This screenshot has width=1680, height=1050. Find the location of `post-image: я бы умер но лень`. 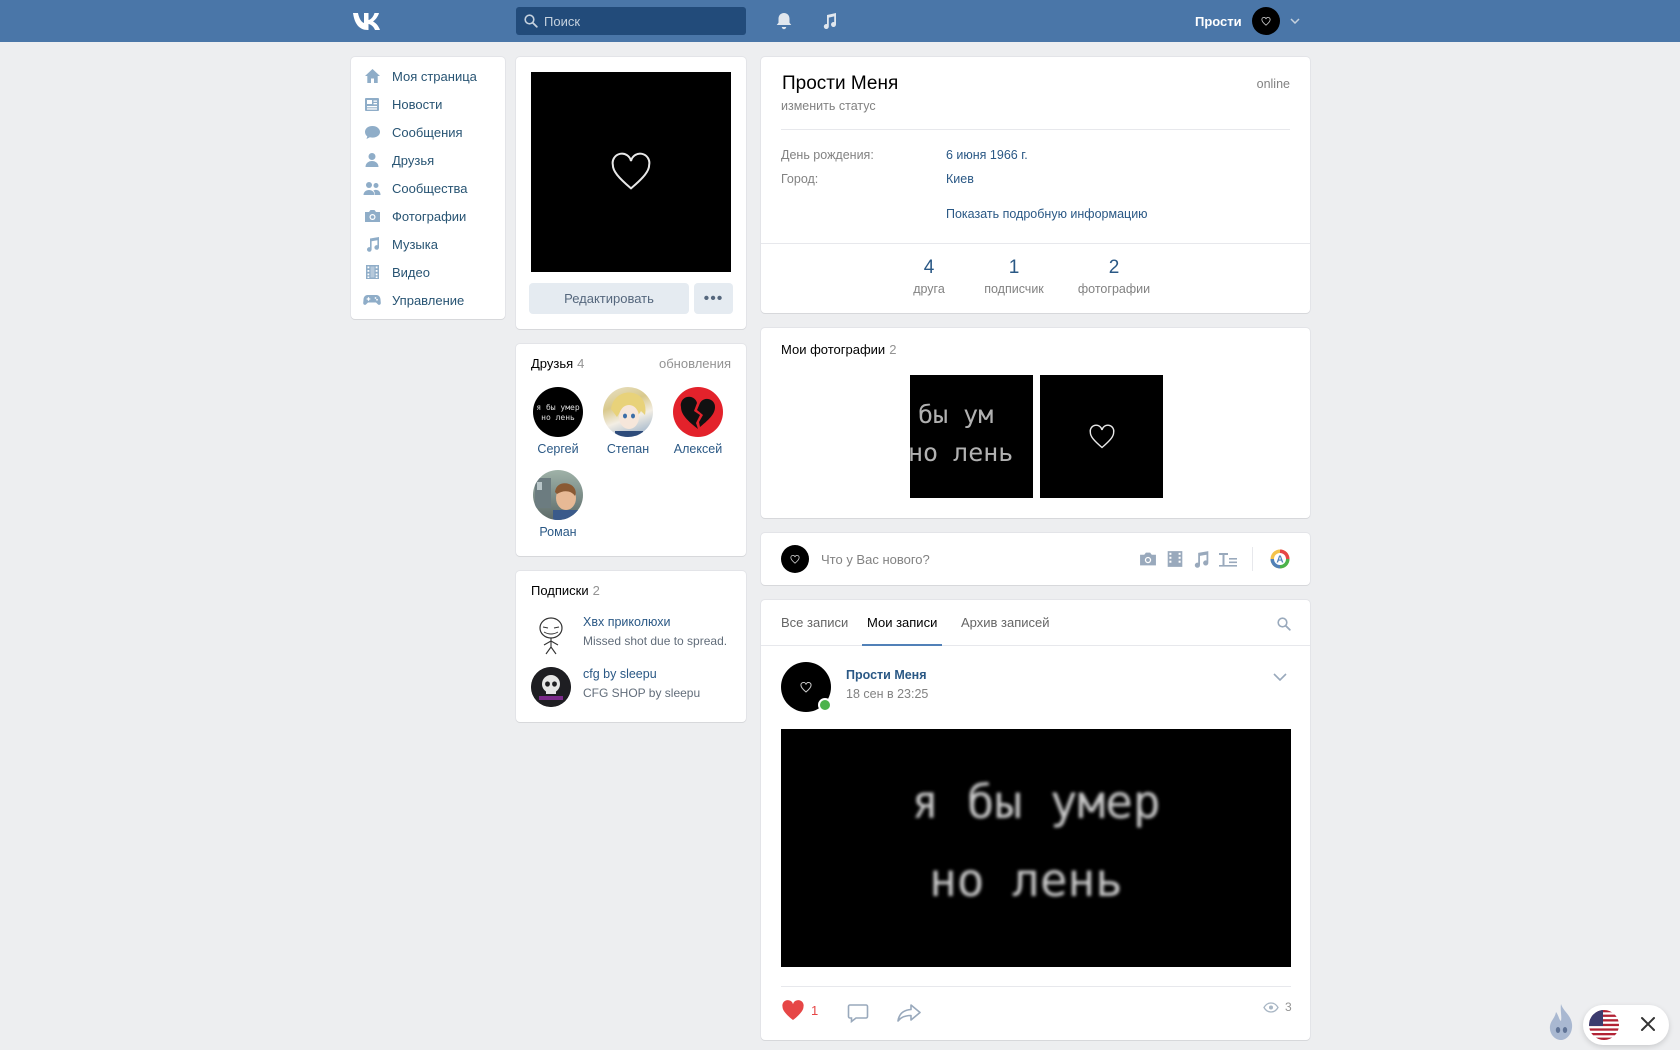

post-image: я бы умер но лень is located at coordinates (1036, 848).